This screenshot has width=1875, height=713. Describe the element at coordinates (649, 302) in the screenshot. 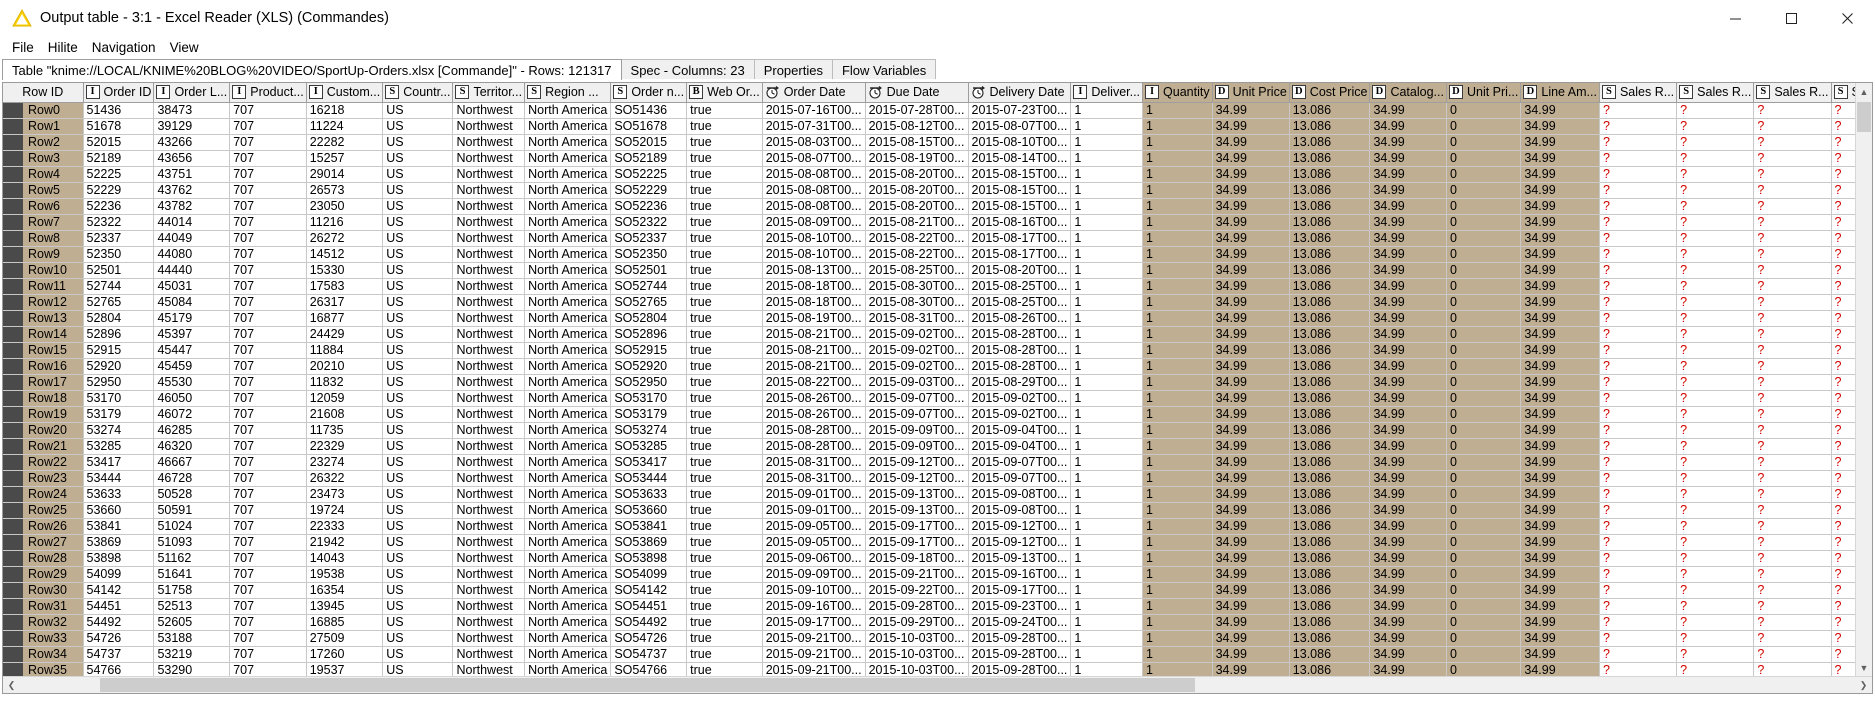

I see `table-cell: SO52765` at that location.